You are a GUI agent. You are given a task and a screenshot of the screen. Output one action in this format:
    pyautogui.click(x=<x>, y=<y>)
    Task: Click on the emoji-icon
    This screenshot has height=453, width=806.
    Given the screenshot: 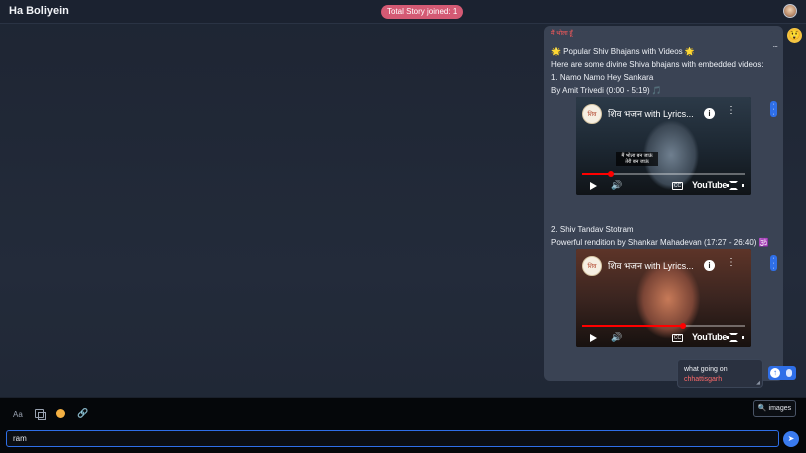 What is the action you would take?
    pyautogui.click(x=60, y=413)
    